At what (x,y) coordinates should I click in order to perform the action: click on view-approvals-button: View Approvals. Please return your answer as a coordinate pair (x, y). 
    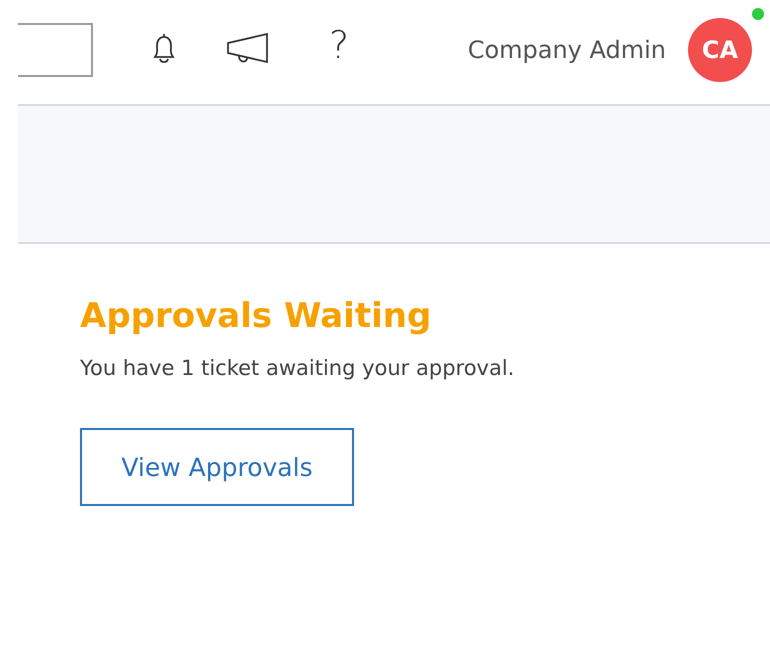
    Looking at the image, I should click on (217, 467).